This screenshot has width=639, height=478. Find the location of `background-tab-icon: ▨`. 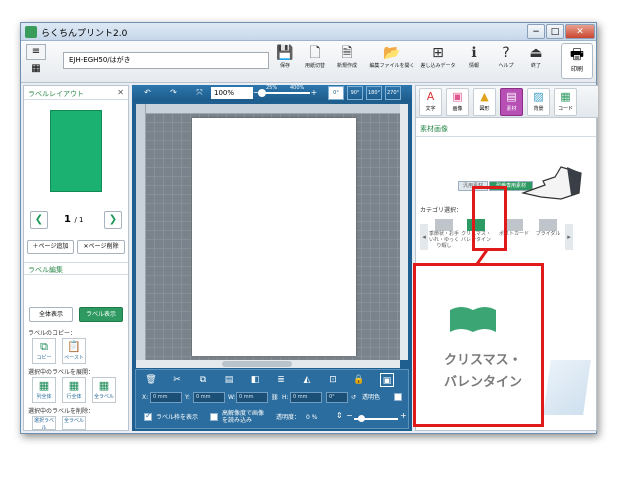

background-tab-icon: ▨ is located at coordinates (538, 96).